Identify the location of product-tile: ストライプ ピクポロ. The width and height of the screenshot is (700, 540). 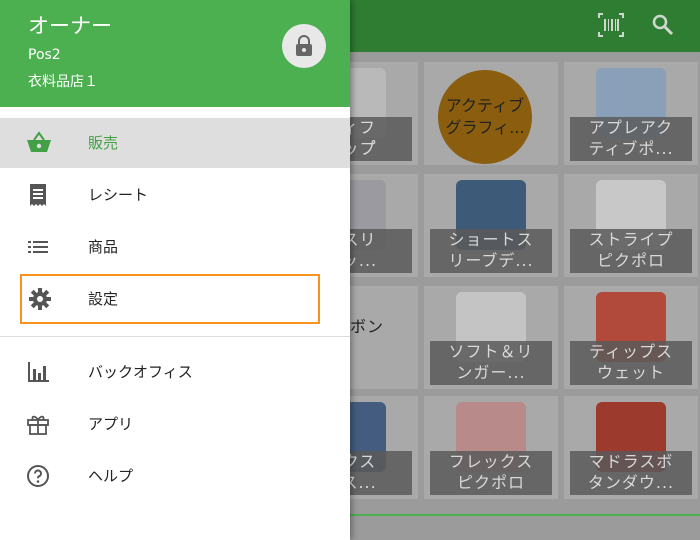
(631, 225).